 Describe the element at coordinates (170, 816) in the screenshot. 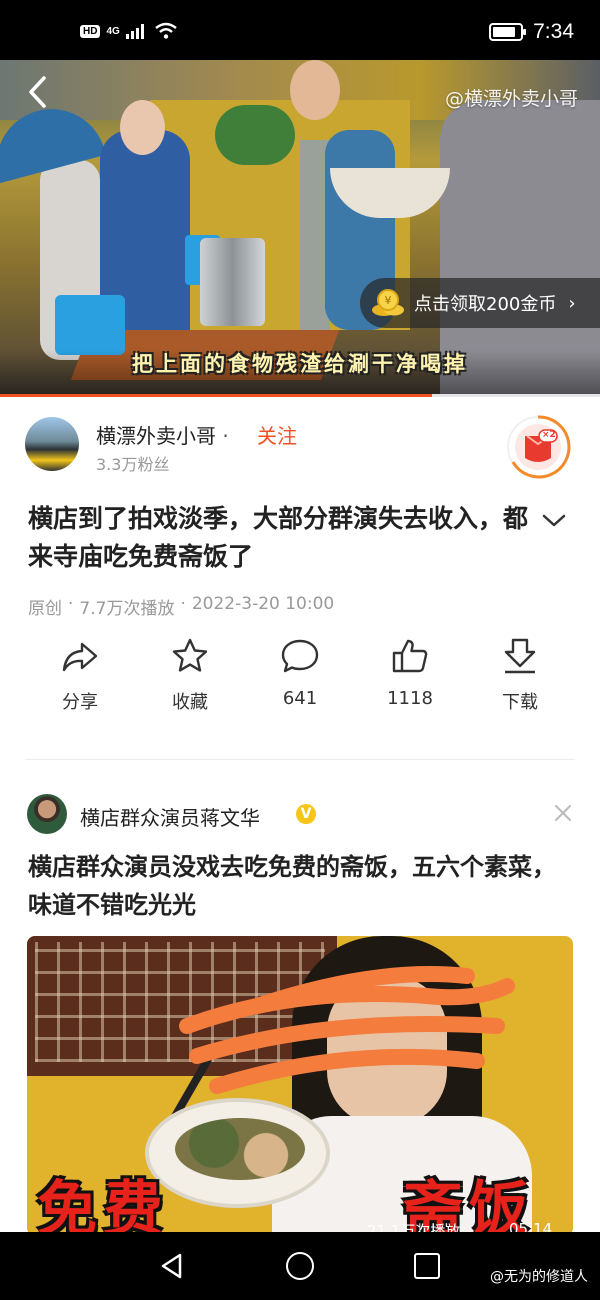

I see `recommended-author-name: 横店群众演员蒋文华` at that location.